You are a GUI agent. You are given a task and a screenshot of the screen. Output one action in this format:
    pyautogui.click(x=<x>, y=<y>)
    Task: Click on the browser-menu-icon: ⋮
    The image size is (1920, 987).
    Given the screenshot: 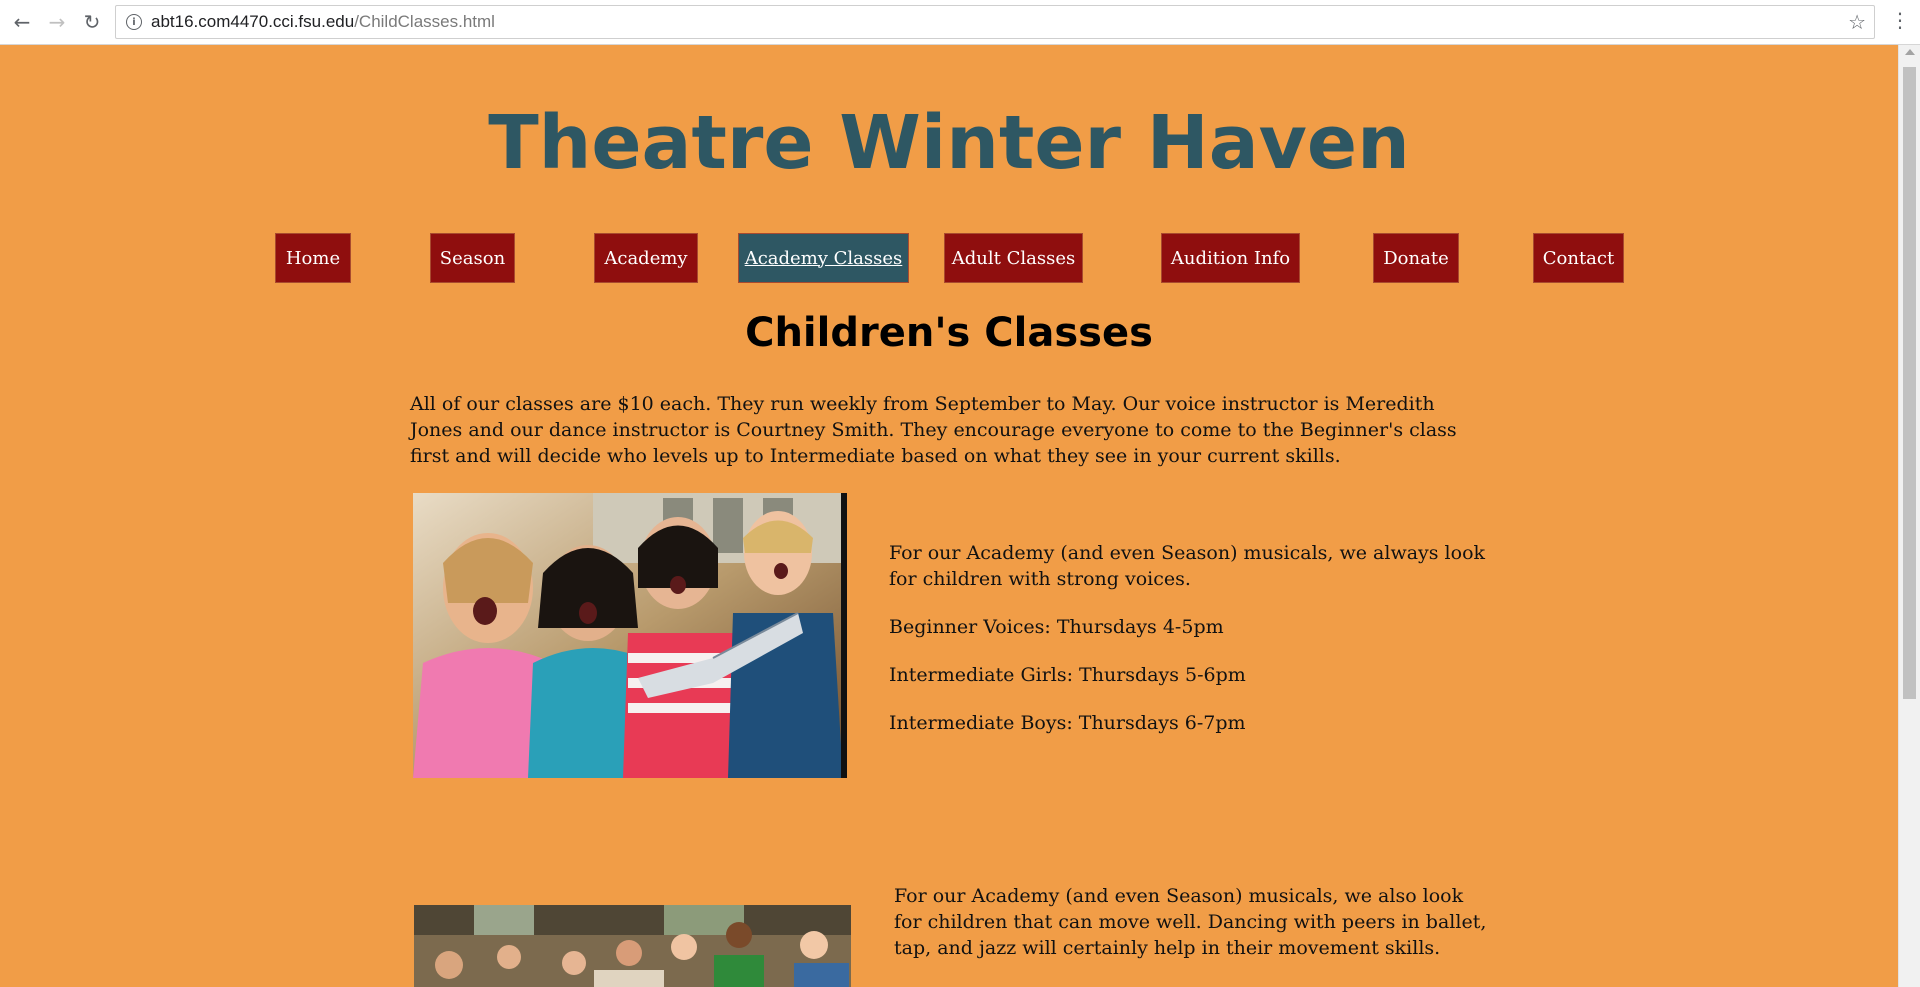 What is the action you would take?
    pyautogui.click(x=1900, y=22)
    